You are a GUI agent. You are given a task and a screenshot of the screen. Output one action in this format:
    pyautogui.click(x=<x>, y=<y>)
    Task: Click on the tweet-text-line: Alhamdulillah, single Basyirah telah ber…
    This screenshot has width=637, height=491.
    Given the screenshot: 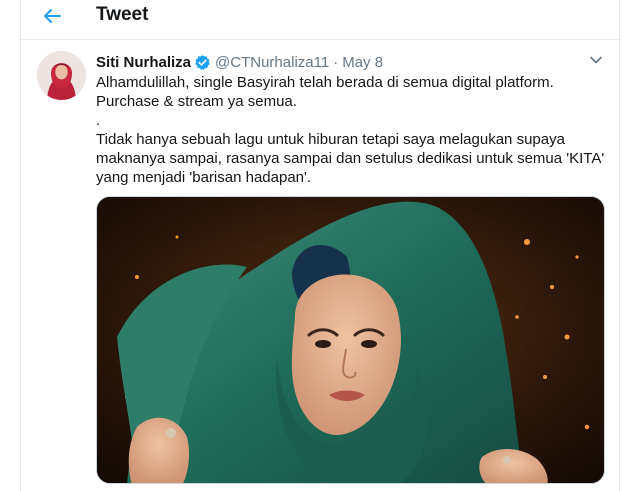 What is the action you would take?
    pyautogui.click(x=325, y=82)
    